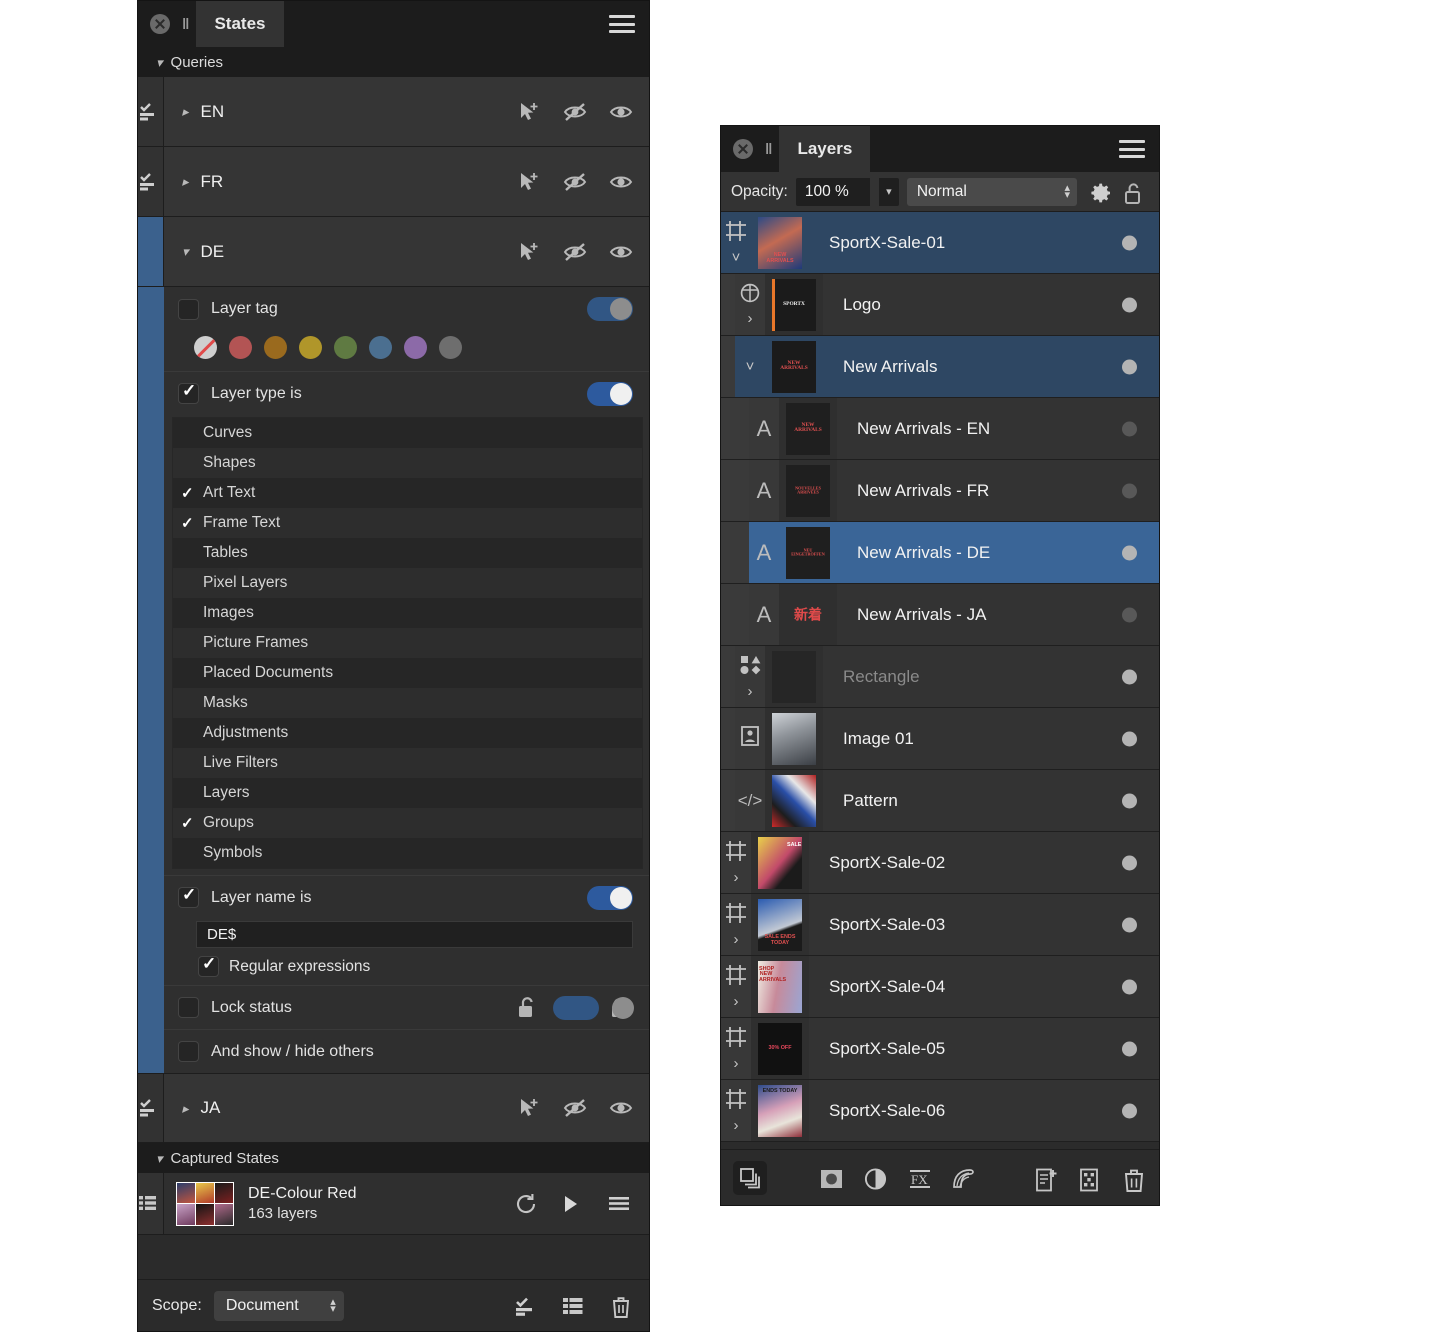 This screenshot has width=1440, height=1332. I want to click on layer-row: › ENDS TODAY SportX-Sale-06, so click(940, 1111).